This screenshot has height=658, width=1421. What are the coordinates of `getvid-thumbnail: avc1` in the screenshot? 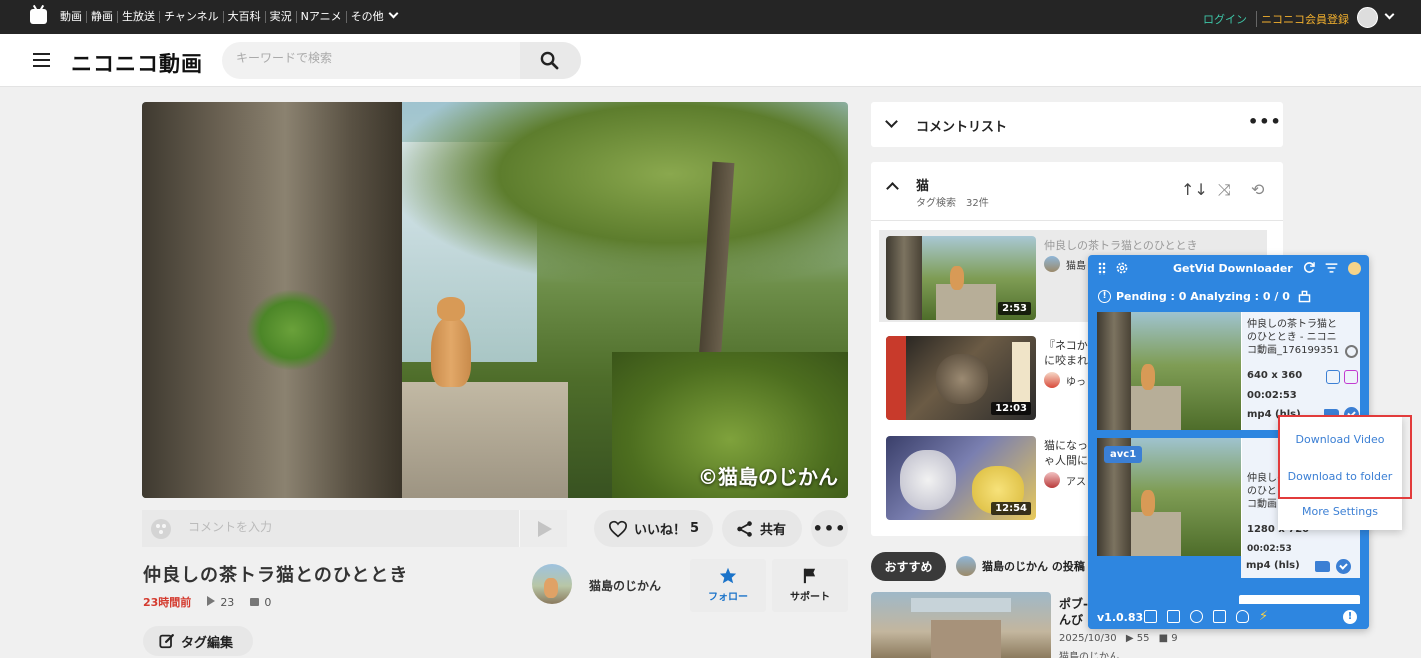 It's located at (1169, 497).